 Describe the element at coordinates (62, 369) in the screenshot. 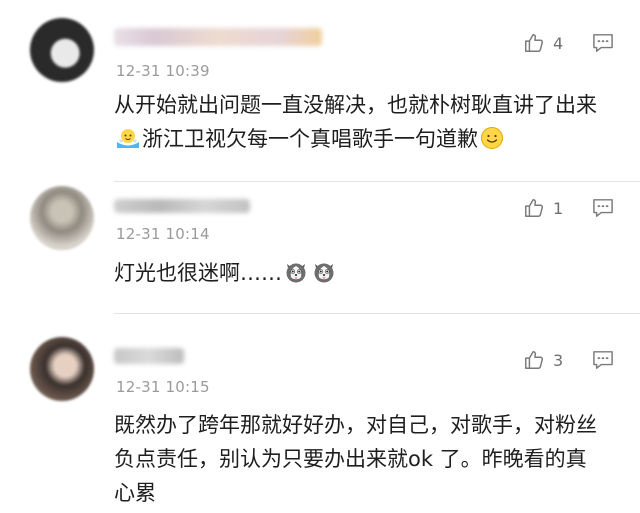

I see `avatar` at that location.